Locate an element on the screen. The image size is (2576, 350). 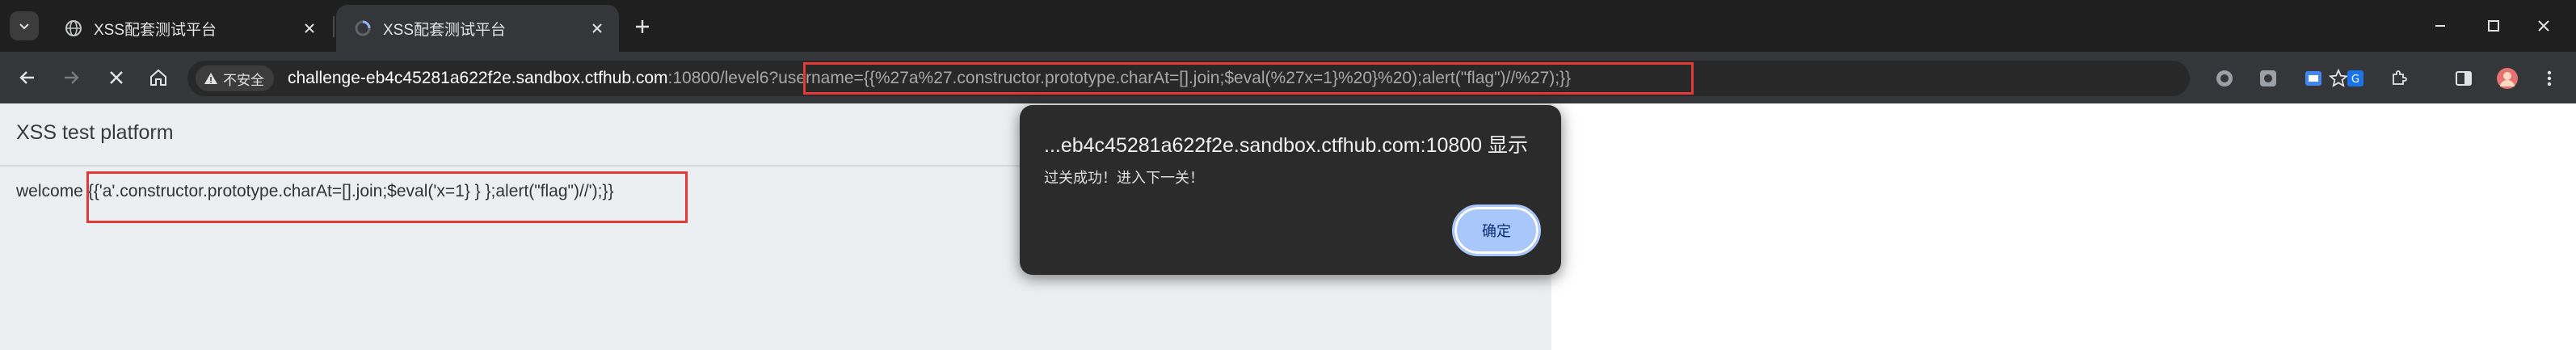
extensions-menu-button is located at coordinates (2399, 78).